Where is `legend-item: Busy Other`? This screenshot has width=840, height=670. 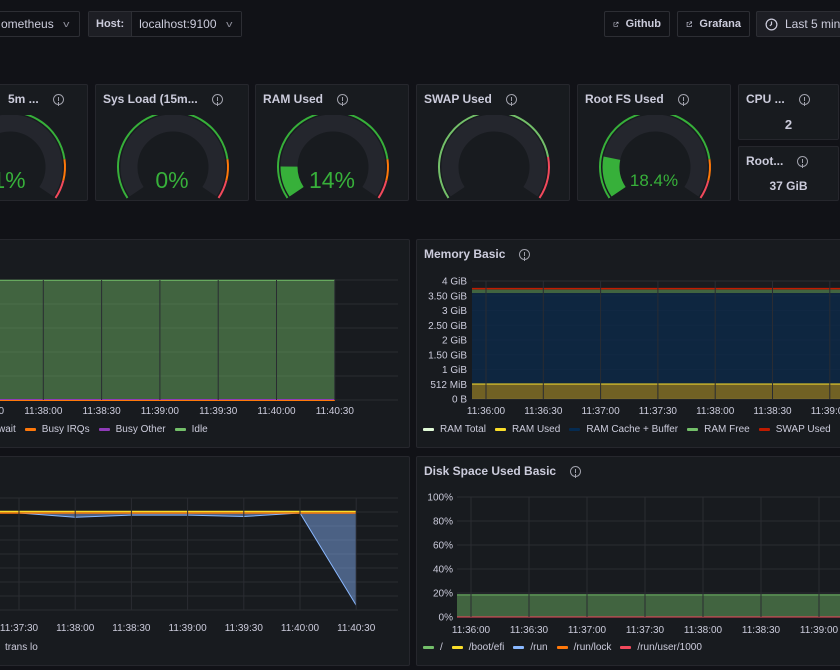 legend-item: Busy Other is located at coordinates (132, 429).